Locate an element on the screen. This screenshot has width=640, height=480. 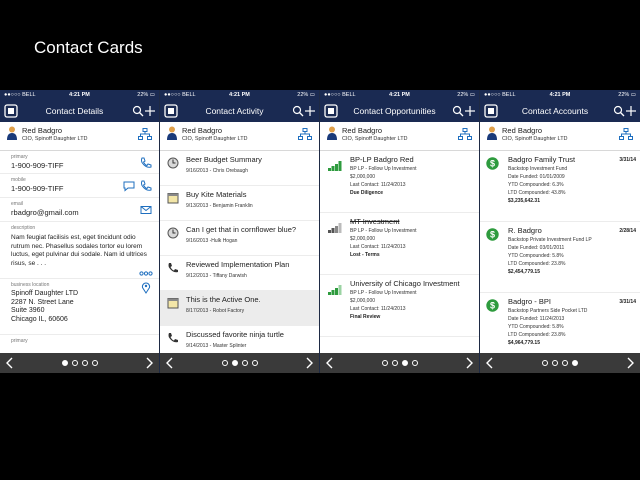
person-icon is located at coordinates (172, 133).